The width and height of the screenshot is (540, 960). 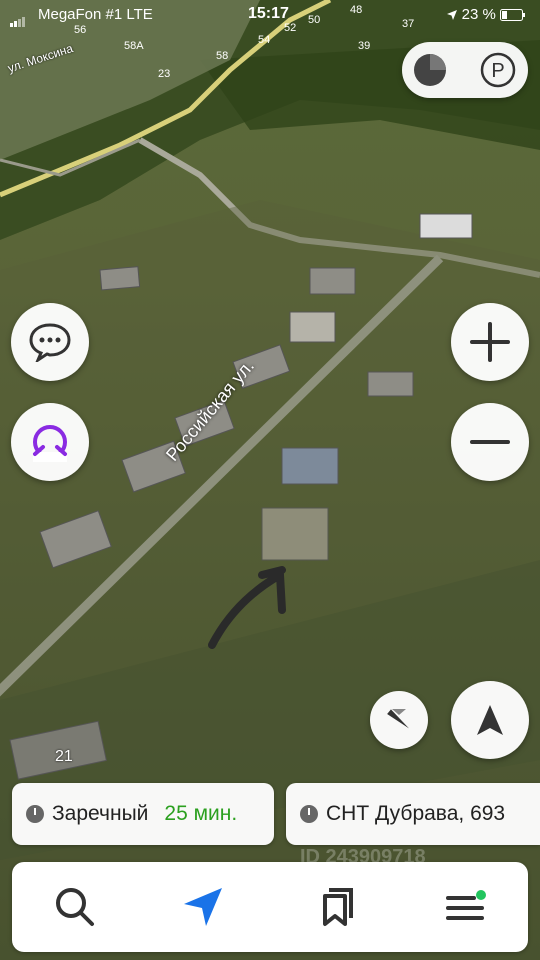 I want to click on parking-icon: P, so click(x=498, y=70).